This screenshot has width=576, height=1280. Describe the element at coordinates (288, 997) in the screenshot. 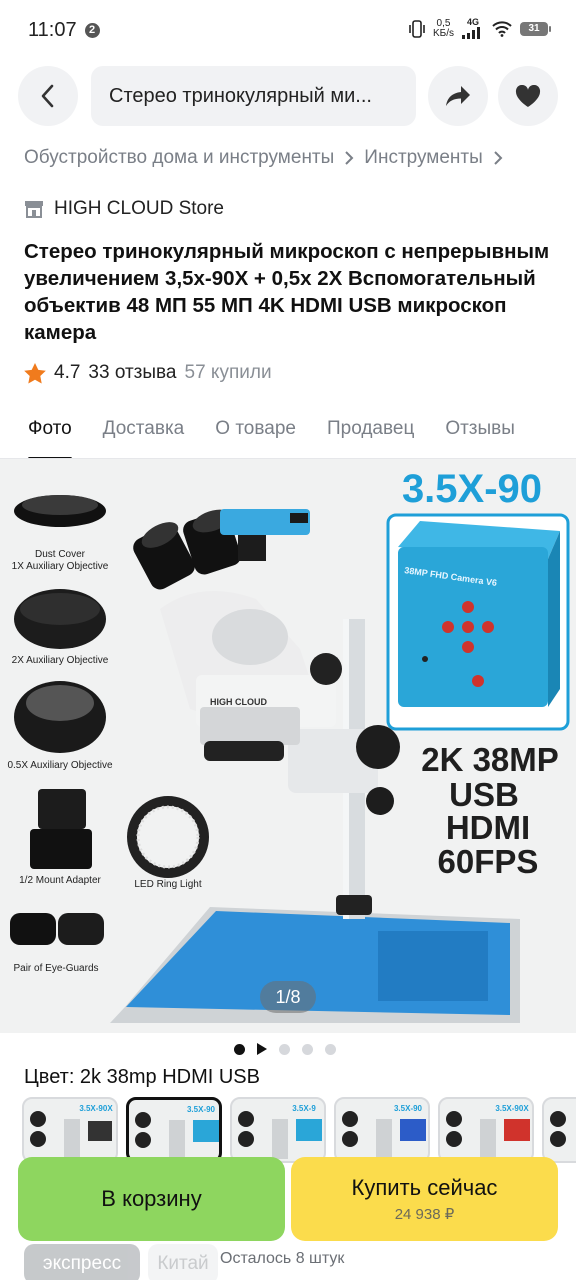

I see `image-counter: 1/8` at that location.